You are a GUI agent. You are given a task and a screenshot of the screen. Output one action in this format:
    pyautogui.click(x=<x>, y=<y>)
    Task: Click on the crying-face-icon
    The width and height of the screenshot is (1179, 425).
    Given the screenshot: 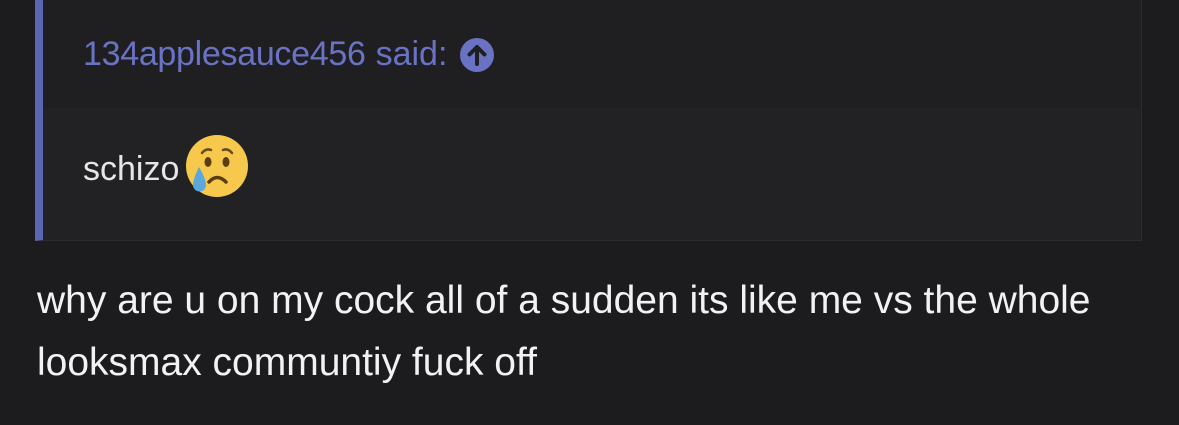 What is the action you would take?
    pyautogui.click(x=217, y=166)
    